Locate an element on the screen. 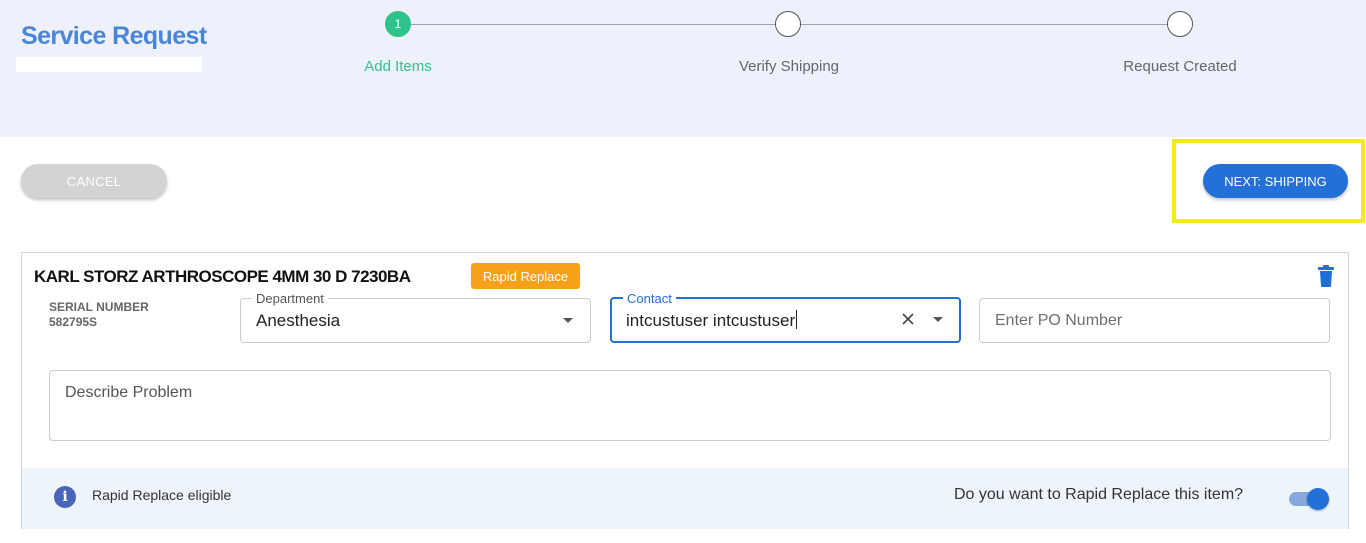 The image size is (1366, 543). rapid-replace-question: Do you want to Rapid Replace this item? is located at coordinates (1099, 494).